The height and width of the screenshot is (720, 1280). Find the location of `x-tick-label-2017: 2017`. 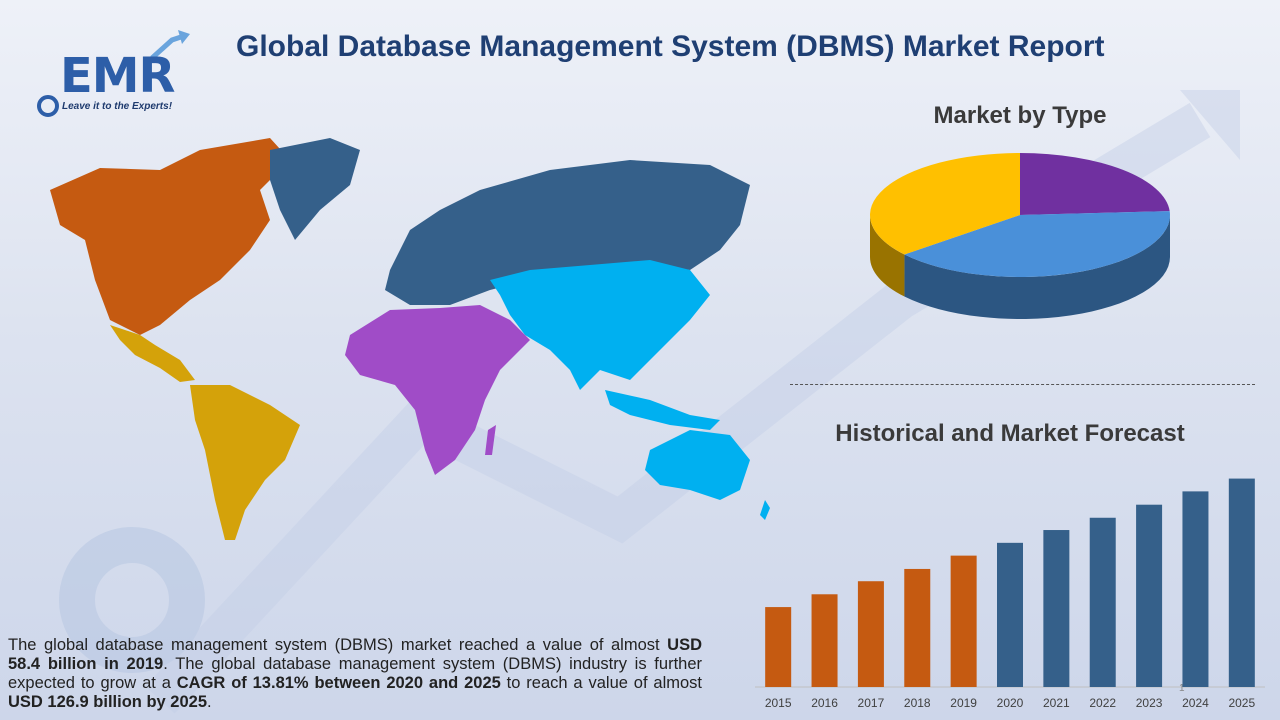

x-tick-label-2017: 2017 is located at coordinates (871, 703).